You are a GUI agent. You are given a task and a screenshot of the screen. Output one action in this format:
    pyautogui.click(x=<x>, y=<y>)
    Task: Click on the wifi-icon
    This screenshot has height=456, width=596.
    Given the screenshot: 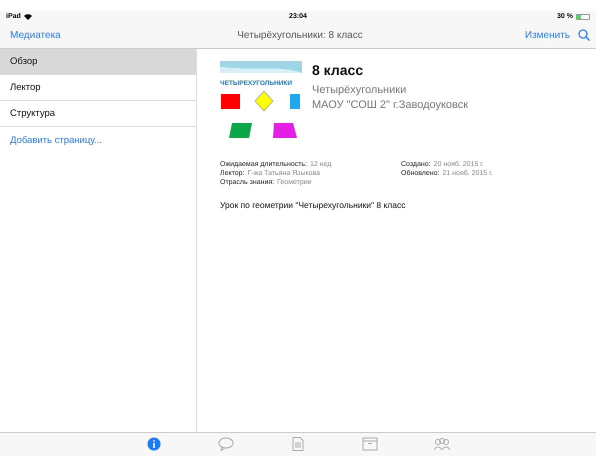 What is the action you would take?
    pyautogui.click(x=28, y=17)
    